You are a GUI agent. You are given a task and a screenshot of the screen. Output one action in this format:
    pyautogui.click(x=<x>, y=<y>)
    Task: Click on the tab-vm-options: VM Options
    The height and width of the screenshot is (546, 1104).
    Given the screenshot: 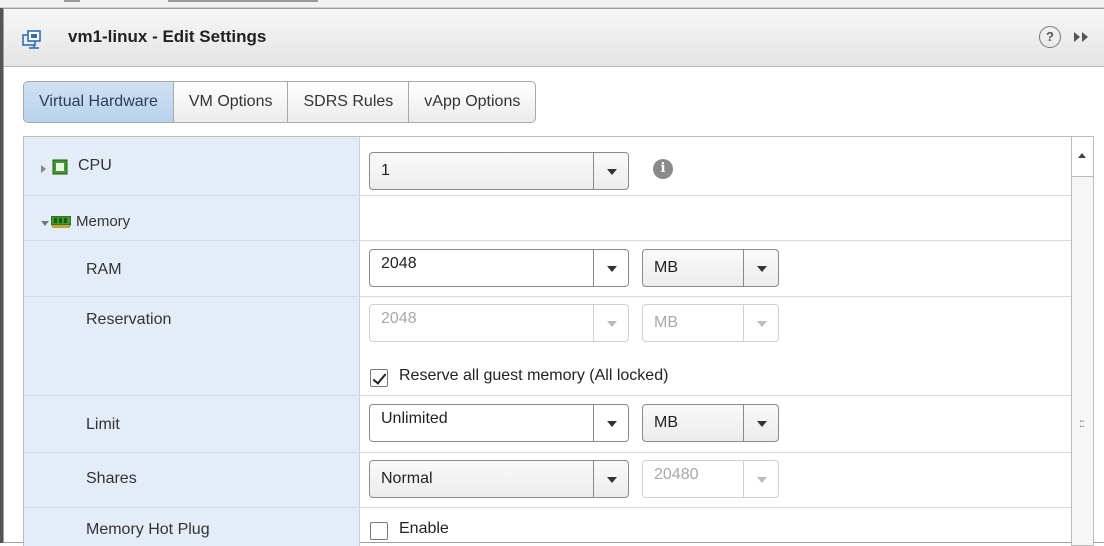 What is the action you would take?
    pyautogui.click(x=231, y=102)
    